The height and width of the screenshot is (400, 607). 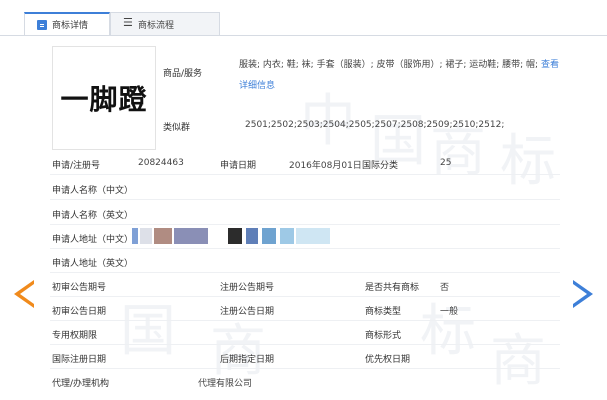 I want to click on applicant-en-label: 申请人名称（英文）, so click(x=93, y=216).